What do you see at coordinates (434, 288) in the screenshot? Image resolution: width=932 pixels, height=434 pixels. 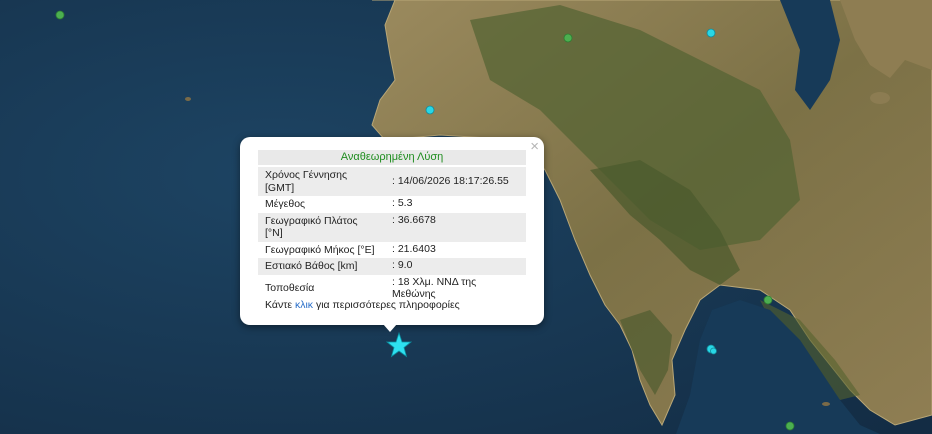 I see `row-value: : 18 Χλμ. ΝΝΔ της Μεθώνης` at bounding box center [434, 288].